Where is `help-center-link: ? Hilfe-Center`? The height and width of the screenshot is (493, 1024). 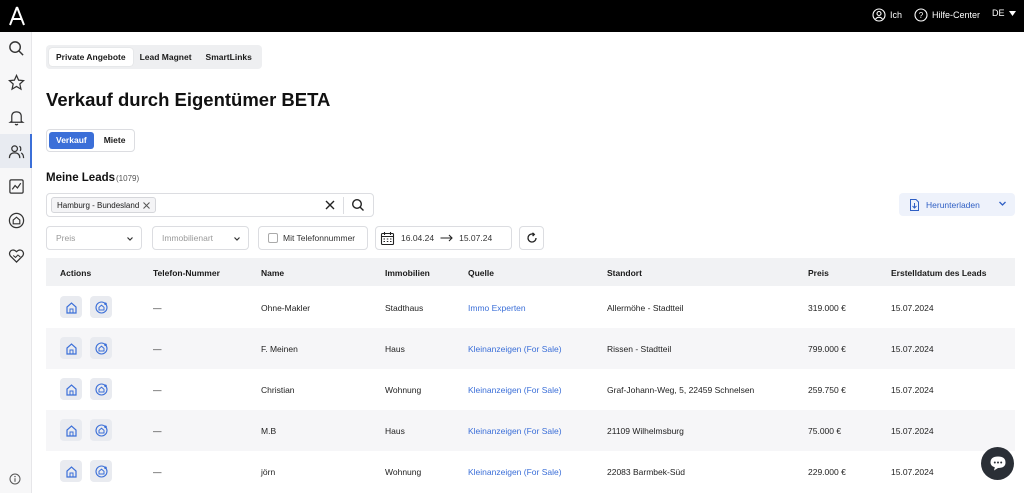 help-center-link: ? Hilfe-Center is located at coordinates (947, 15).